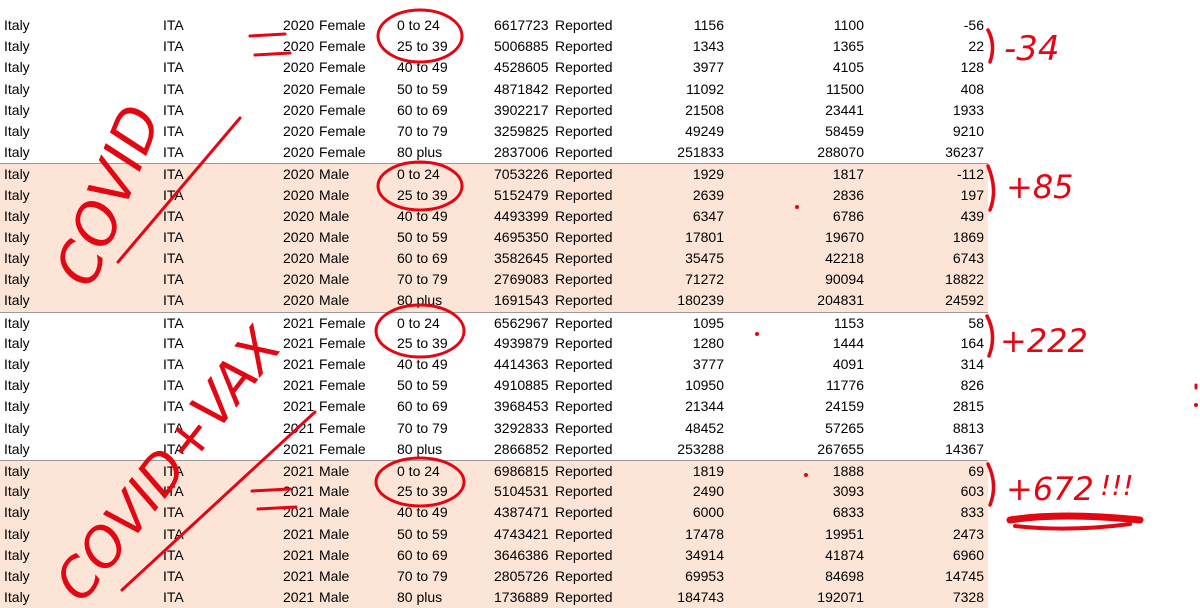 Image resolution: width=1200 pixels, height=608 pixels. Describe the element at coordinates (700, 449) in the screenshot. I see `value-a-cell: 253288` at that location.